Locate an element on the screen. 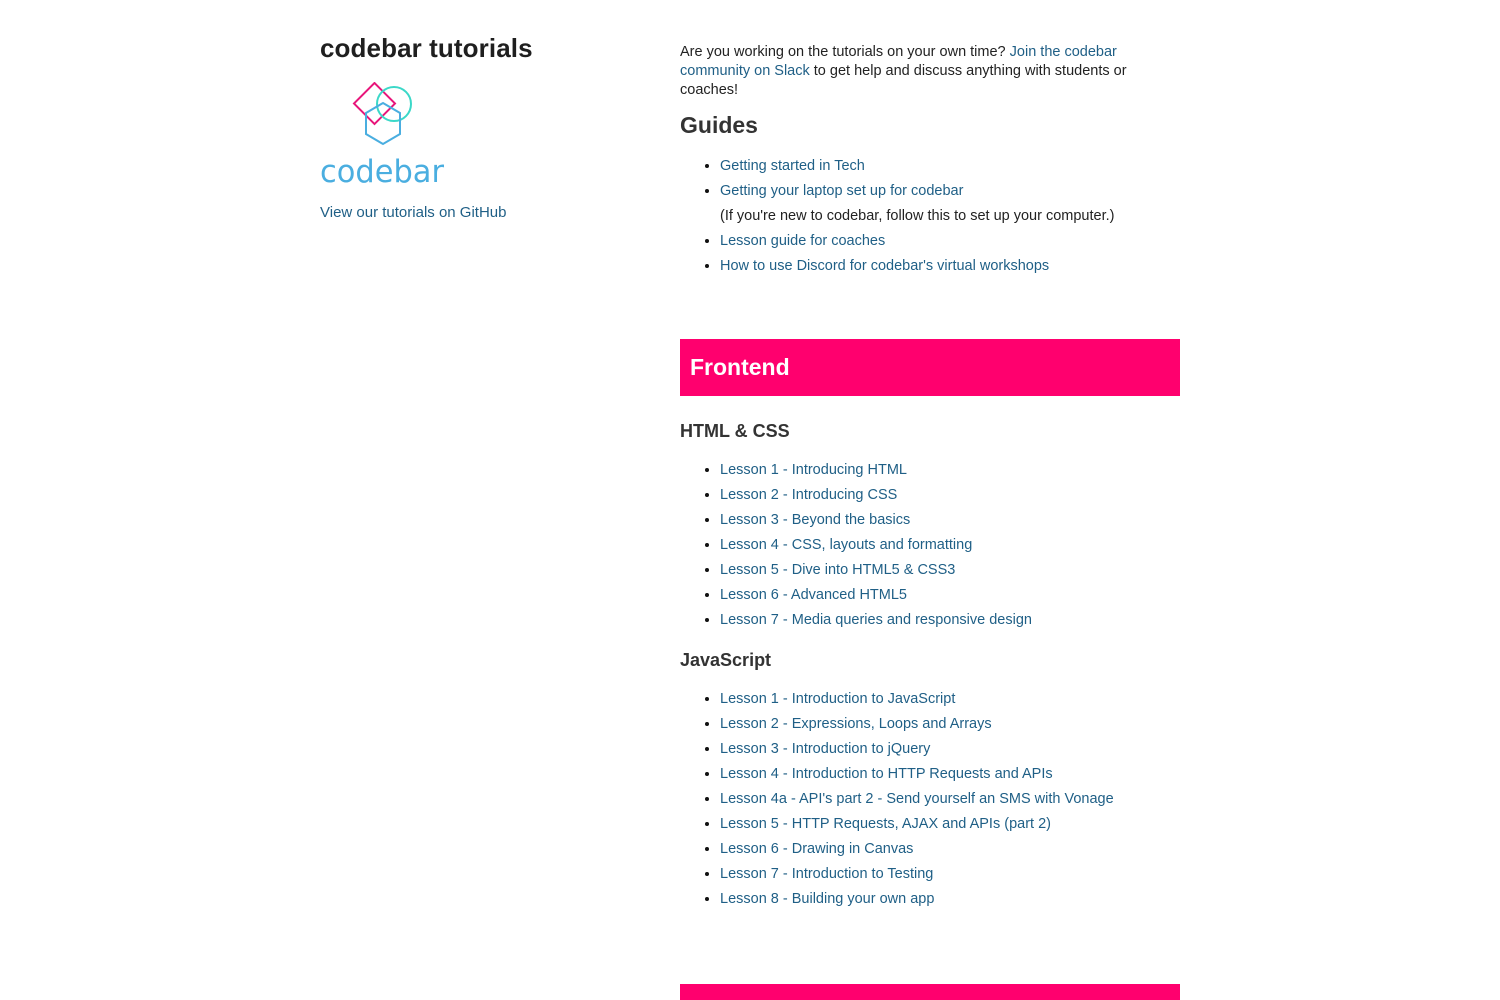 This screenshot has width=1500, height=1000. list-item: Lesson 1 - Introduction to JavaScript is located at coordinates (950, 699).